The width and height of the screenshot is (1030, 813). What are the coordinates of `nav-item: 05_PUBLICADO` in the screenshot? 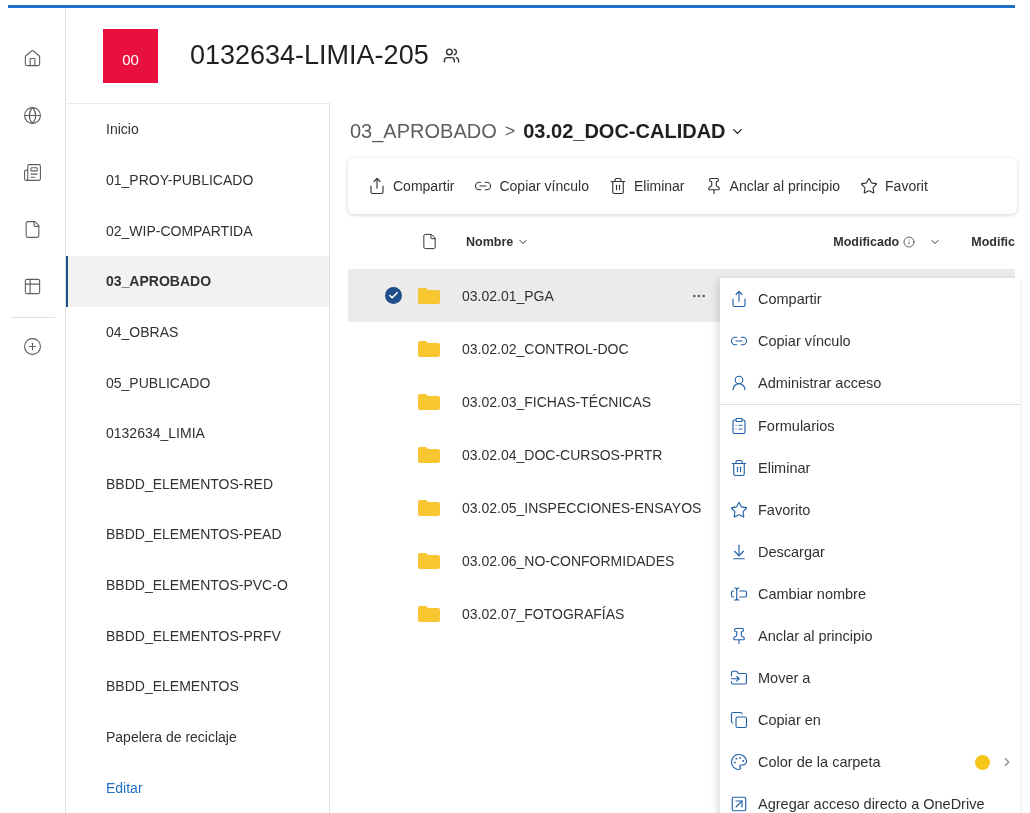 It's located at (197, 382).